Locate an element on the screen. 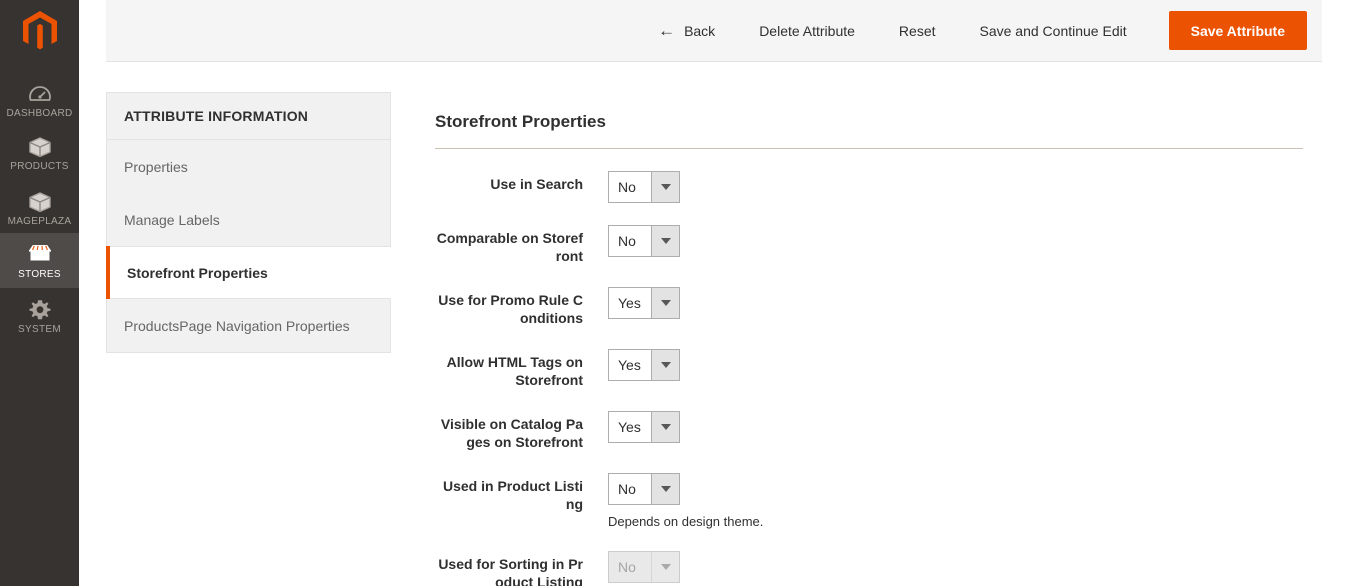 This screenshot has height=586, width=1349. visible-on-catalog-pages-on-storefront-select: Yes is located at coordinates (644, 427).